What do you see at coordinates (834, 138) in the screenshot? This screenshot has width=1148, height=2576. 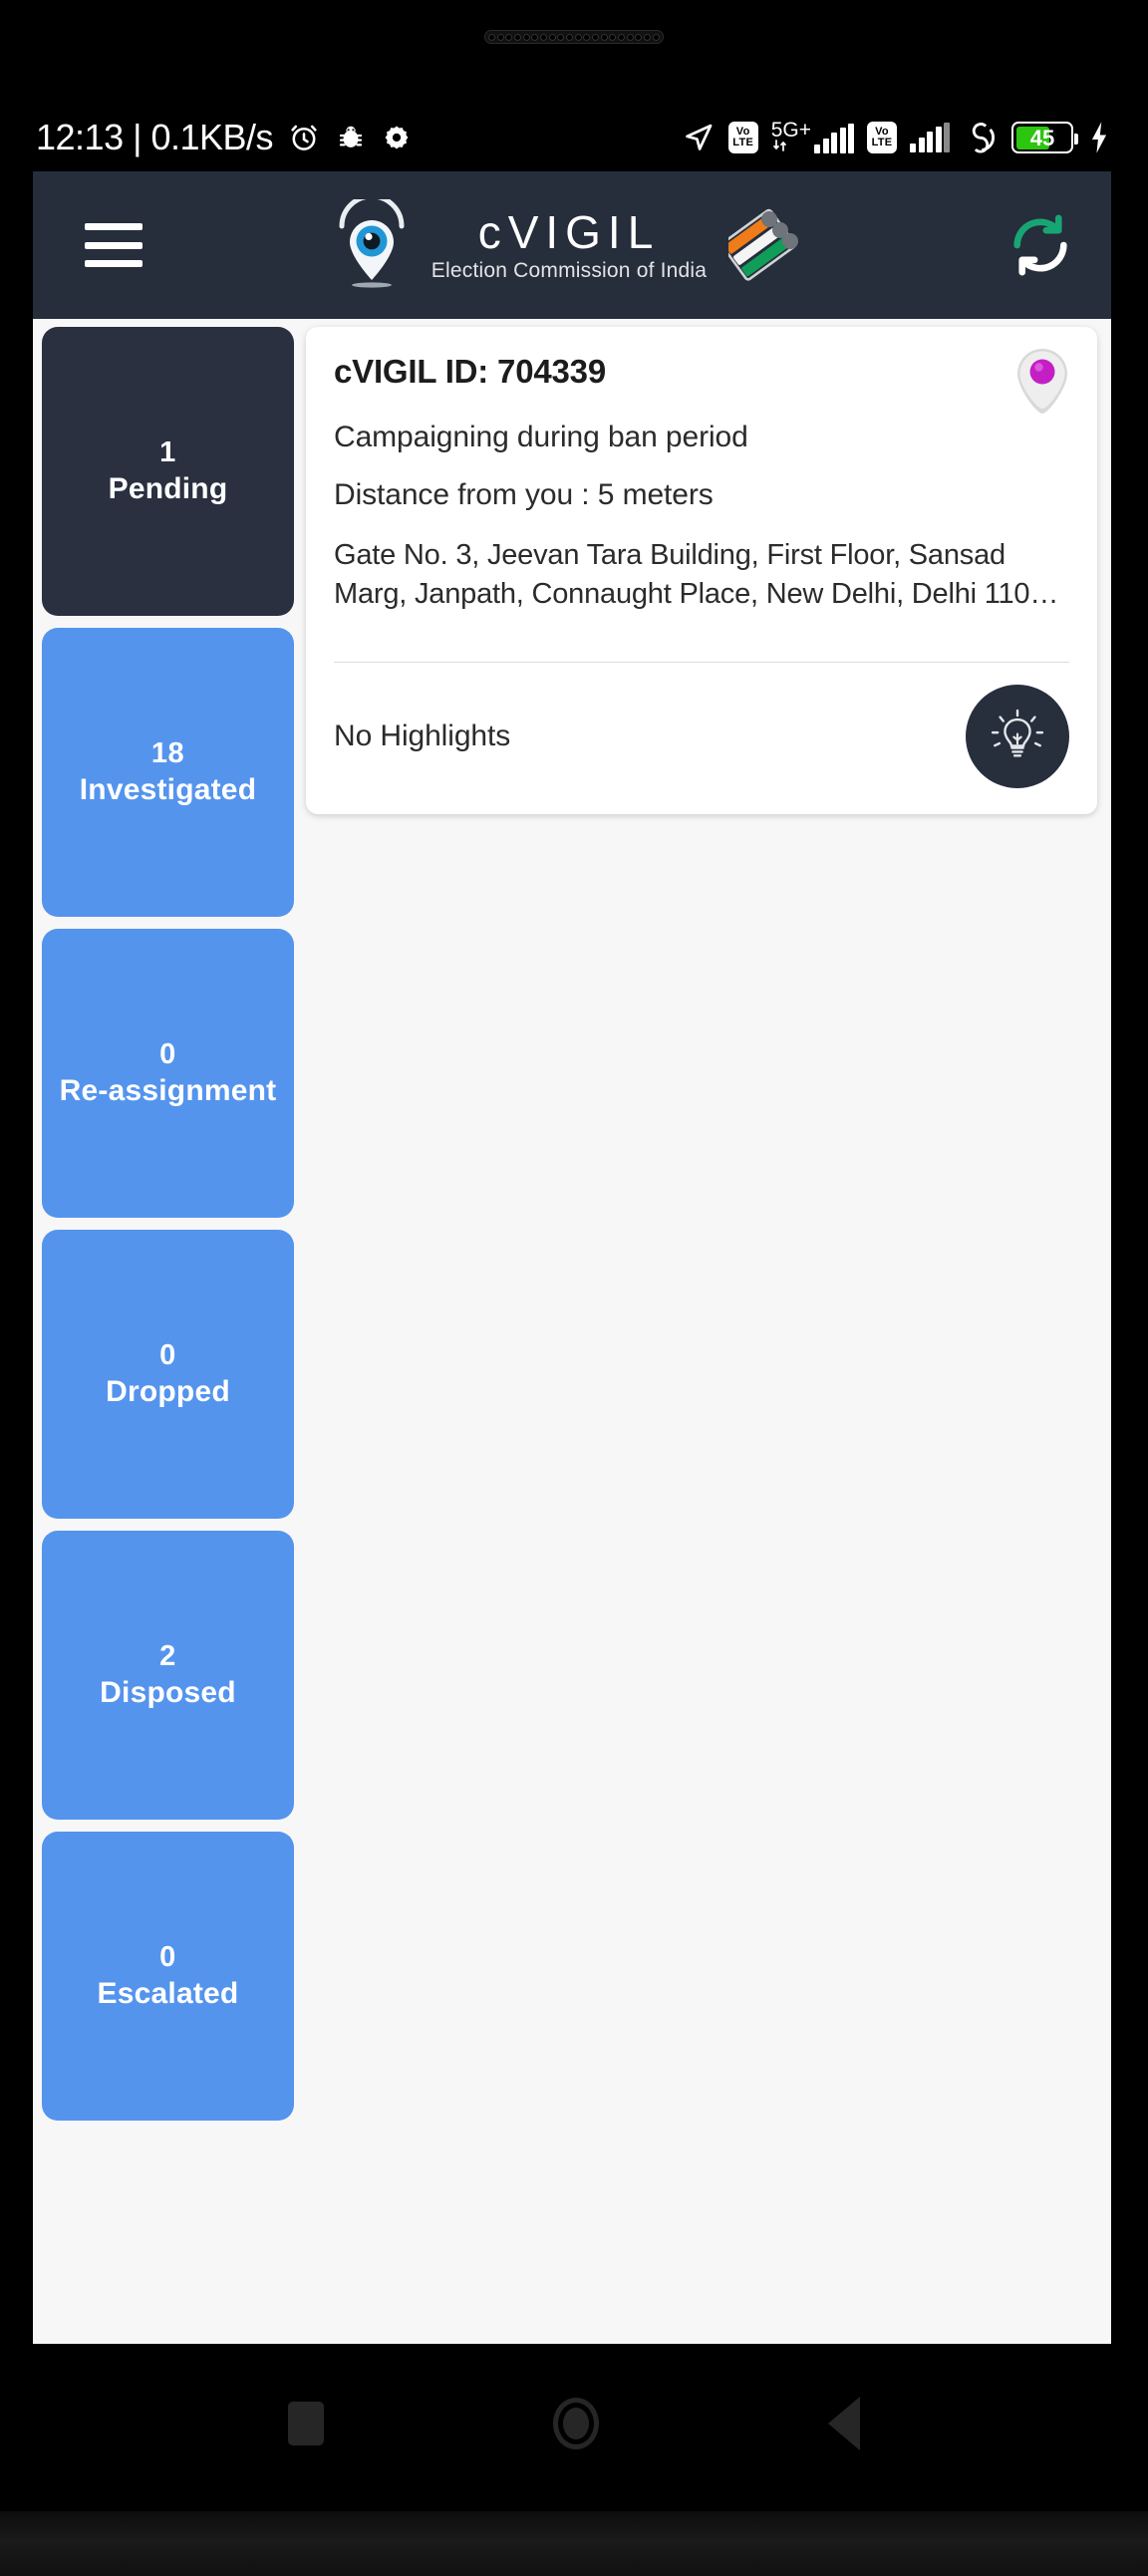 I see `signal-icon` at bounding box center [834, 138].